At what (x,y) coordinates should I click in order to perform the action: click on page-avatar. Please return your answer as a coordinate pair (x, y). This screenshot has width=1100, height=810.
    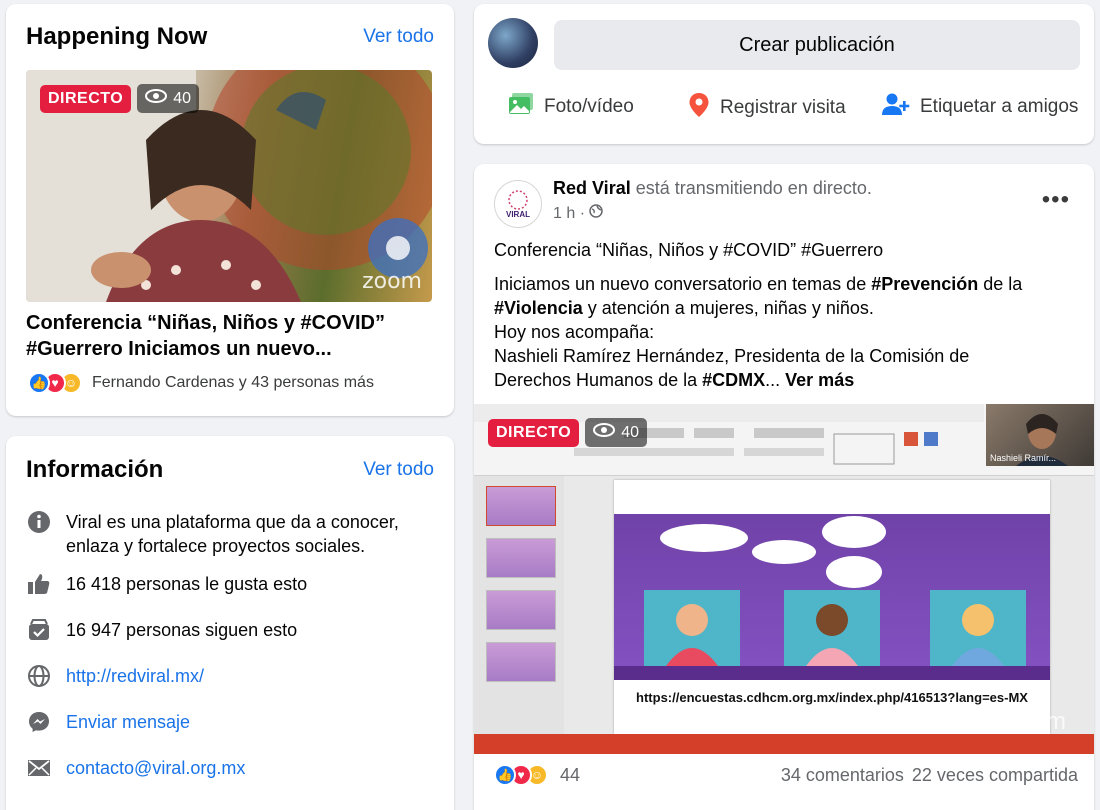
    Looking at the image, I should click on (513, 43).